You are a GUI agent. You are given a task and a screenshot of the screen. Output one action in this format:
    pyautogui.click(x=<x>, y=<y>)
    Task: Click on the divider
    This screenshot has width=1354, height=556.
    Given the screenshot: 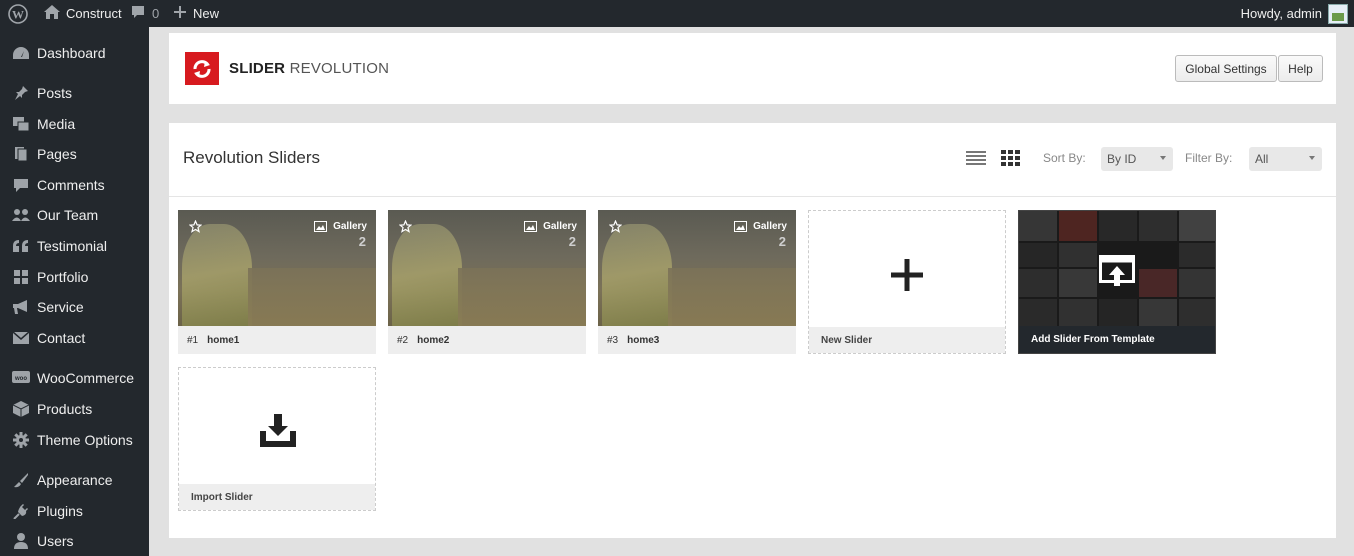 What is the action you would take?
    pyautogui.click(x=752, y=196)
    